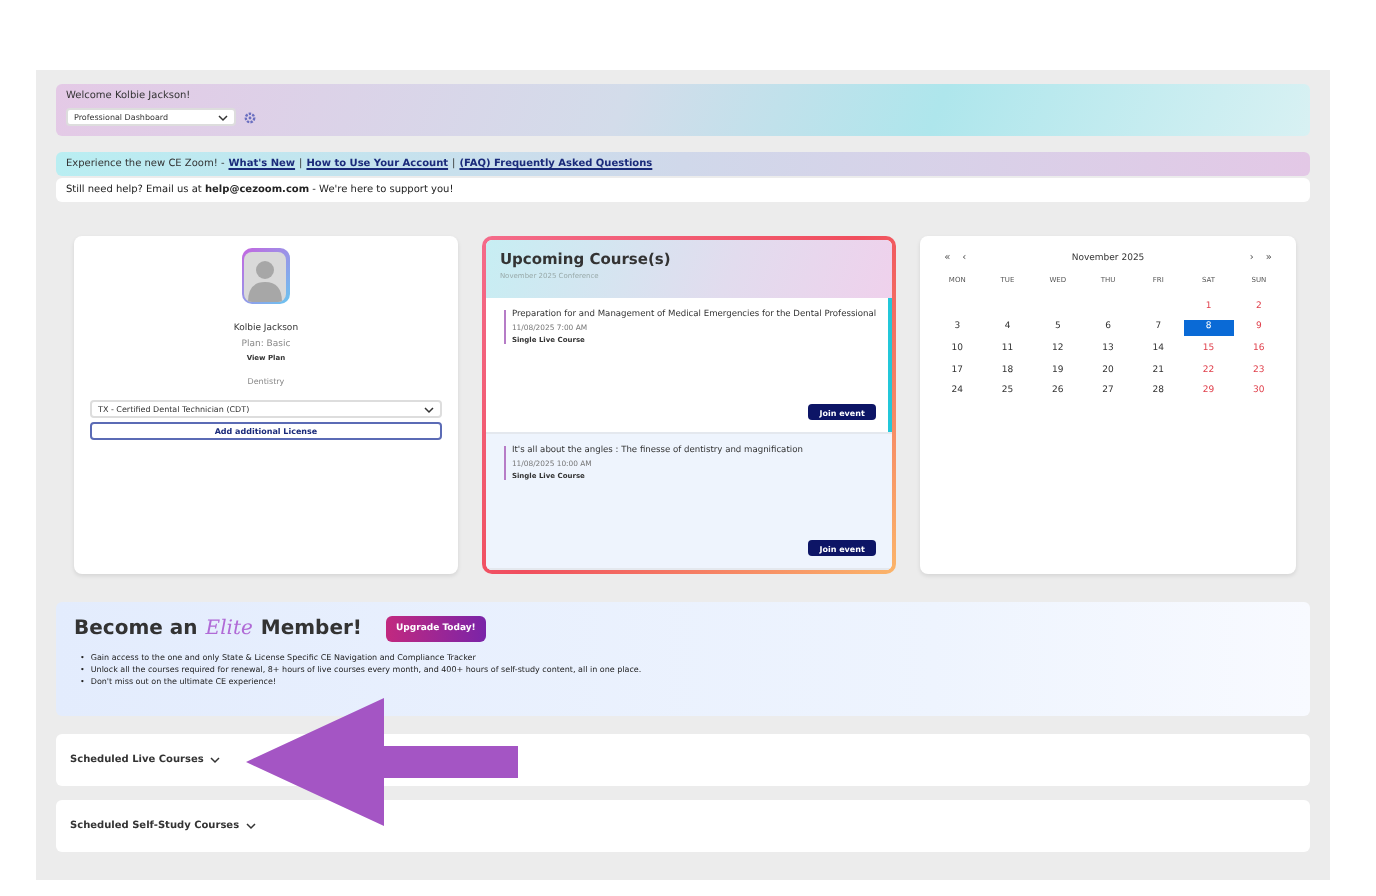 The image size is (1376, 896). Describe the element at coordinates (265, 276) in the screenshot. I see `avatar-icon` at that location.